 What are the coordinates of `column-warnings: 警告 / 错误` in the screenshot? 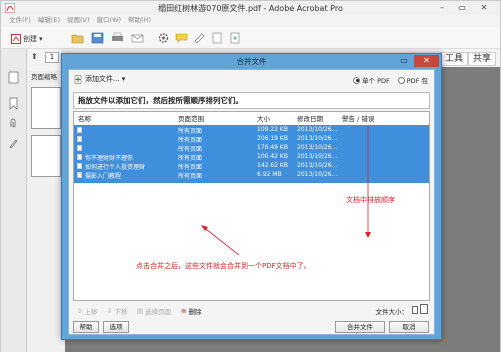 It's located at (358, 118).